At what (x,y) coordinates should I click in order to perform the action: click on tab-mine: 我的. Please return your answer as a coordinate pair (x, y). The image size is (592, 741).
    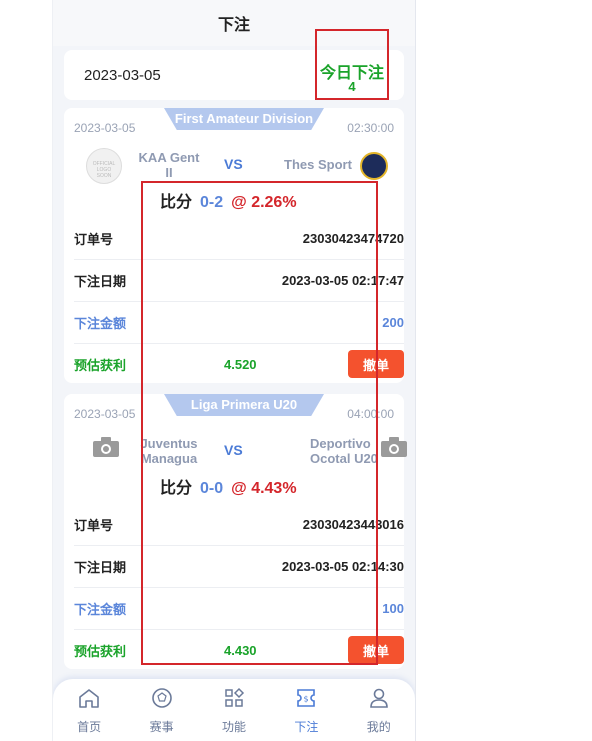
    Looking at the image, I should click on (379, 707).